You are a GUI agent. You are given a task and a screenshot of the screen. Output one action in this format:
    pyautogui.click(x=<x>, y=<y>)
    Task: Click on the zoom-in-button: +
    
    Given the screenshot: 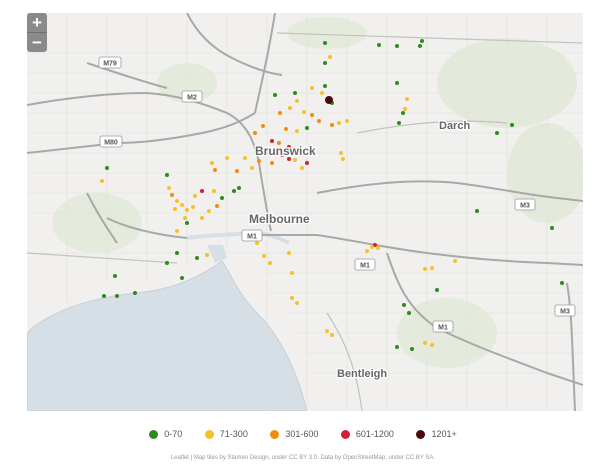 What is the action you would take?
    pyautogui.click(x=37, y=22)
    